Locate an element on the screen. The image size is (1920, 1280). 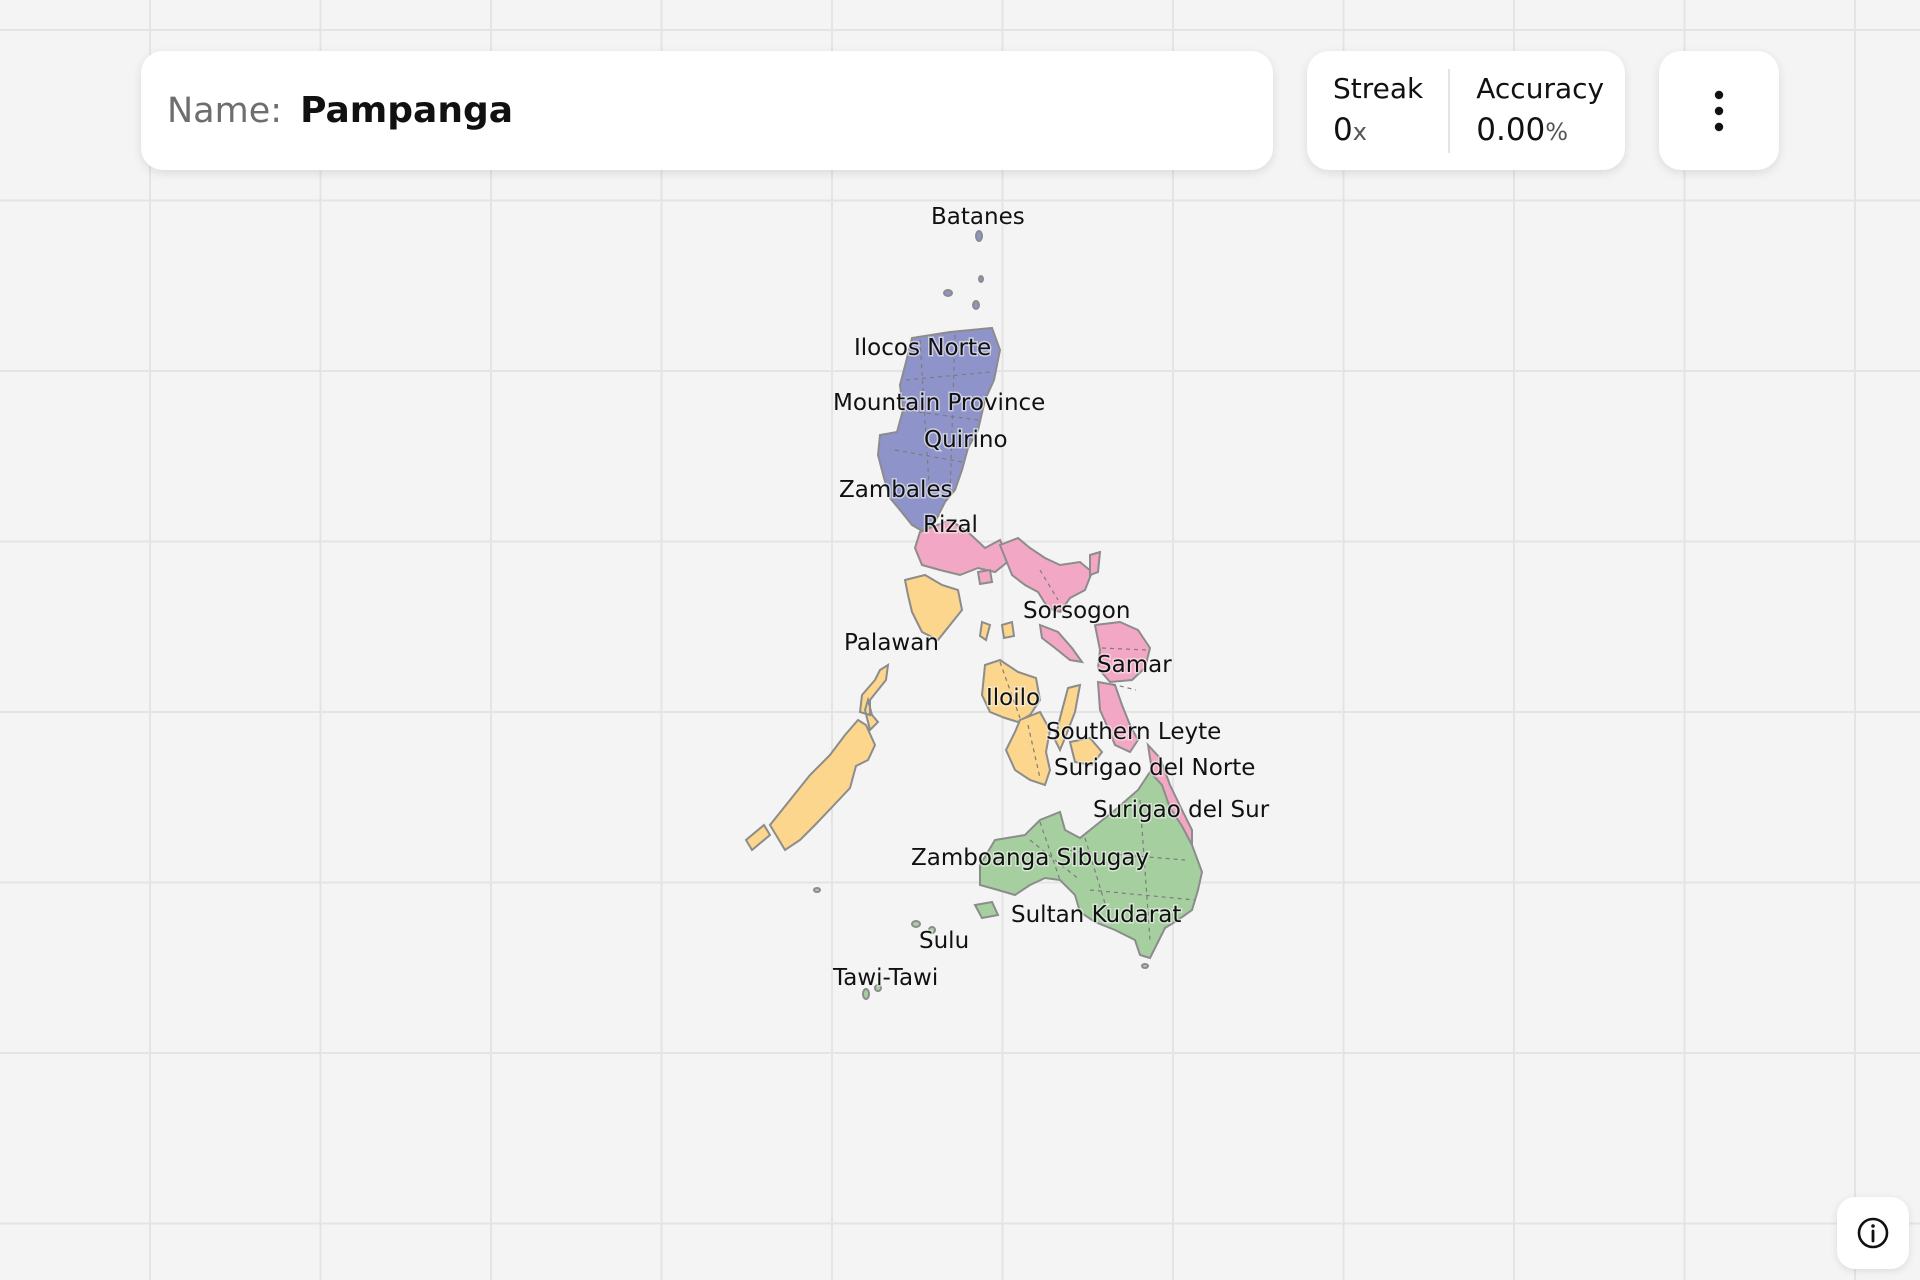
palawan-region is located at coordinates (817, 757).